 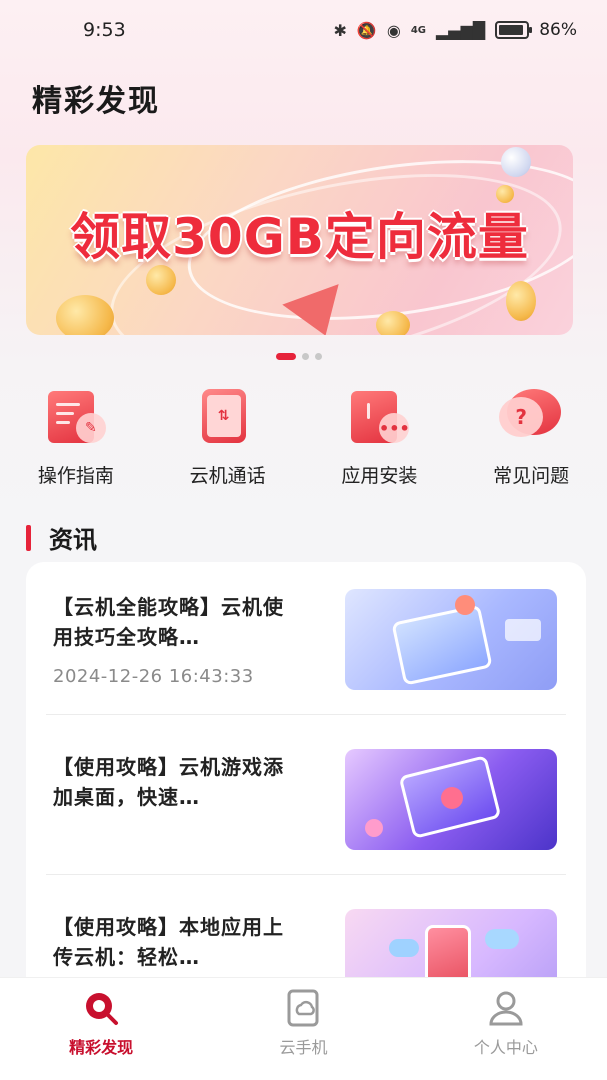 What do you see at coordinates (76, 417) in the screenshot?
I see `guide-doc-icon: ✎` at bounding box center [76, 417].